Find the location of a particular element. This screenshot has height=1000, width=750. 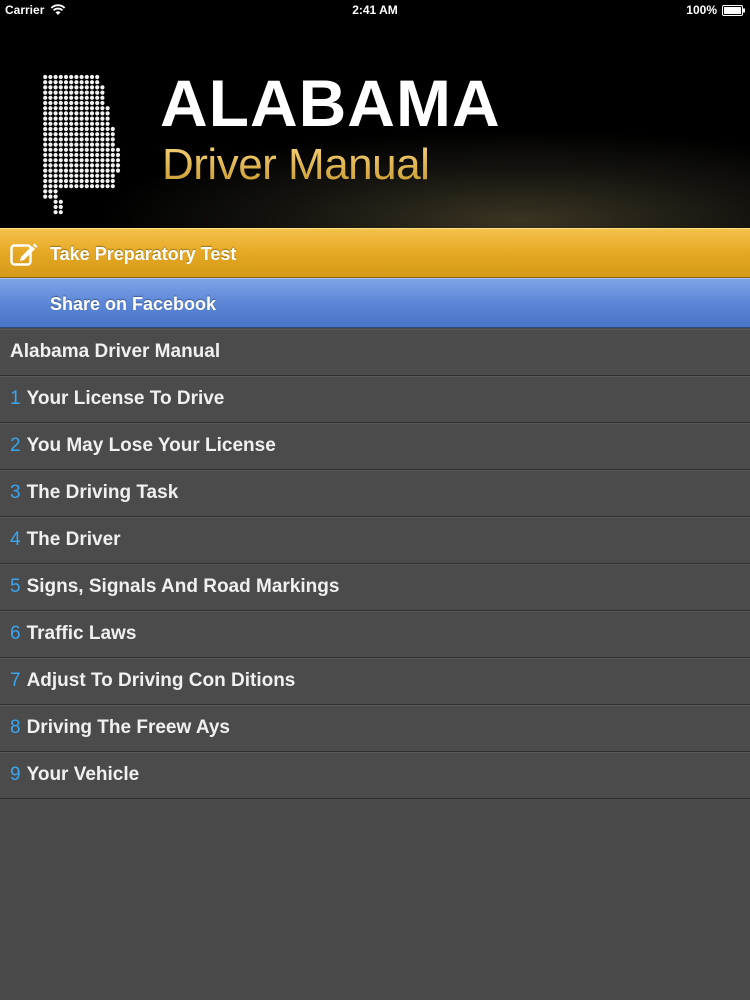

chapter-title: Your License To Drive is located at coordinates (125, 398).